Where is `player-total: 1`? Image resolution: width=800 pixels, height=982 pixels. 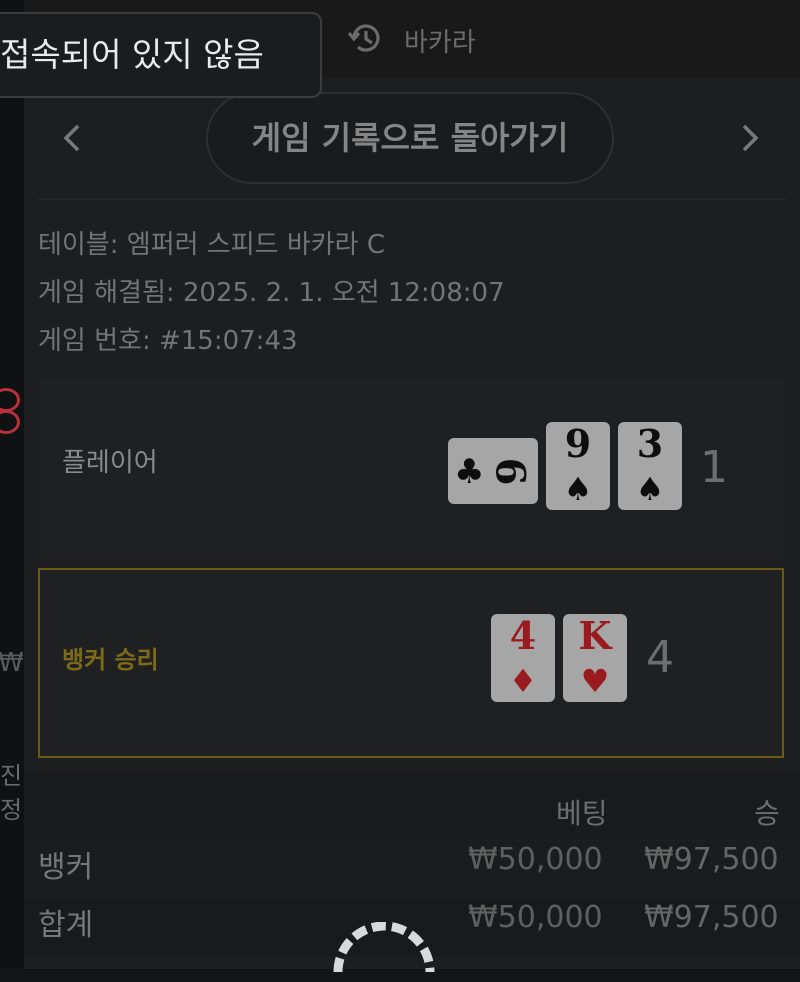 player-total: 1 is located at coordinates (714, 467).